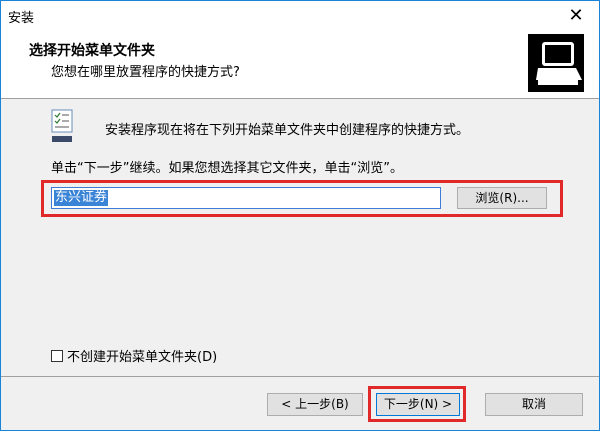  Describe the element at coordinates (534, 404) in the screenshot. I see `cancel-button: 取消` at that location.